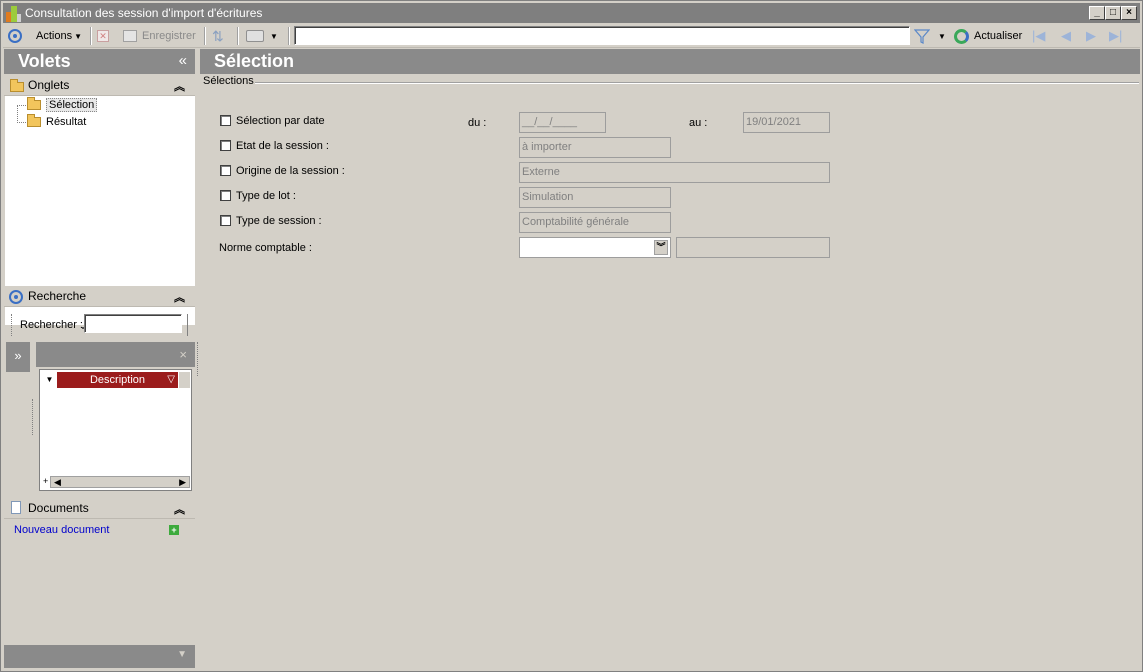 The height and width of the screenshot is (672, 1143). What do you see at coordinates (670, 61) in the screenshot?
I see `main-header: Sélection` at bounding box center [670, 61].